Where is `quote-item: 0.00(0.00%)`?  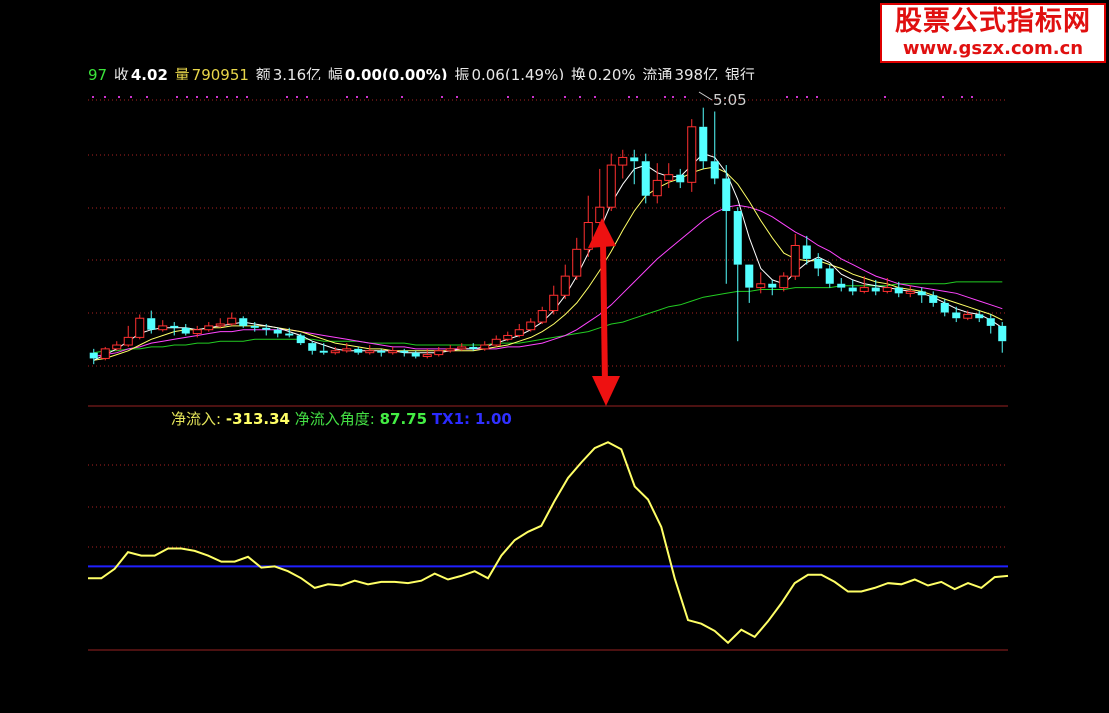 quote-item: 0.00(0.00%) is located at coordinates (396, 73).